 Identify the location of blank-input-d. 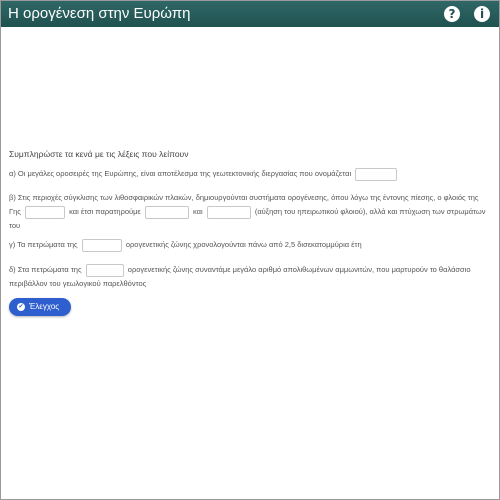
(104, 270).